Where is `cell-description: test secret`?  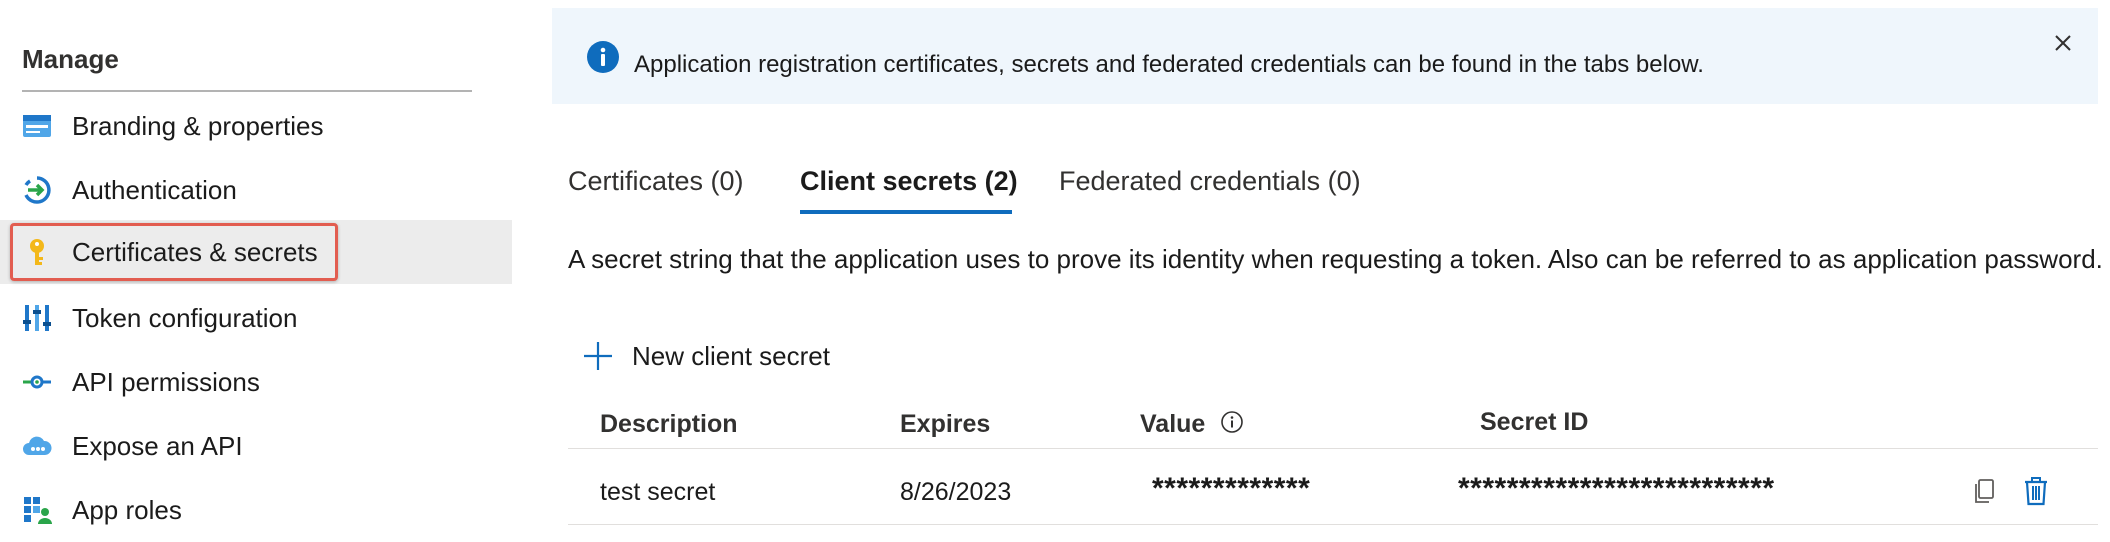
cell-description: test secret is located at coordinates (658, 492).